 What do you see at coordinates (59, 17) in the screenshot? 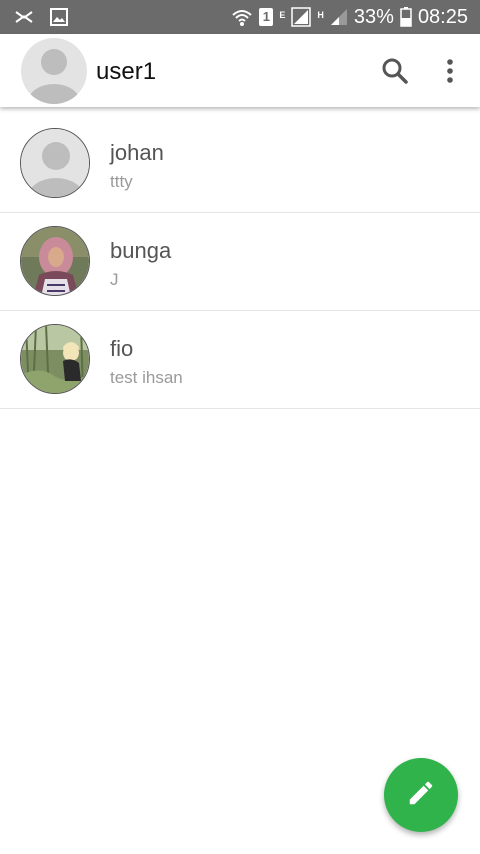
I see `gallery-icon` at bounding box center [59, 17].